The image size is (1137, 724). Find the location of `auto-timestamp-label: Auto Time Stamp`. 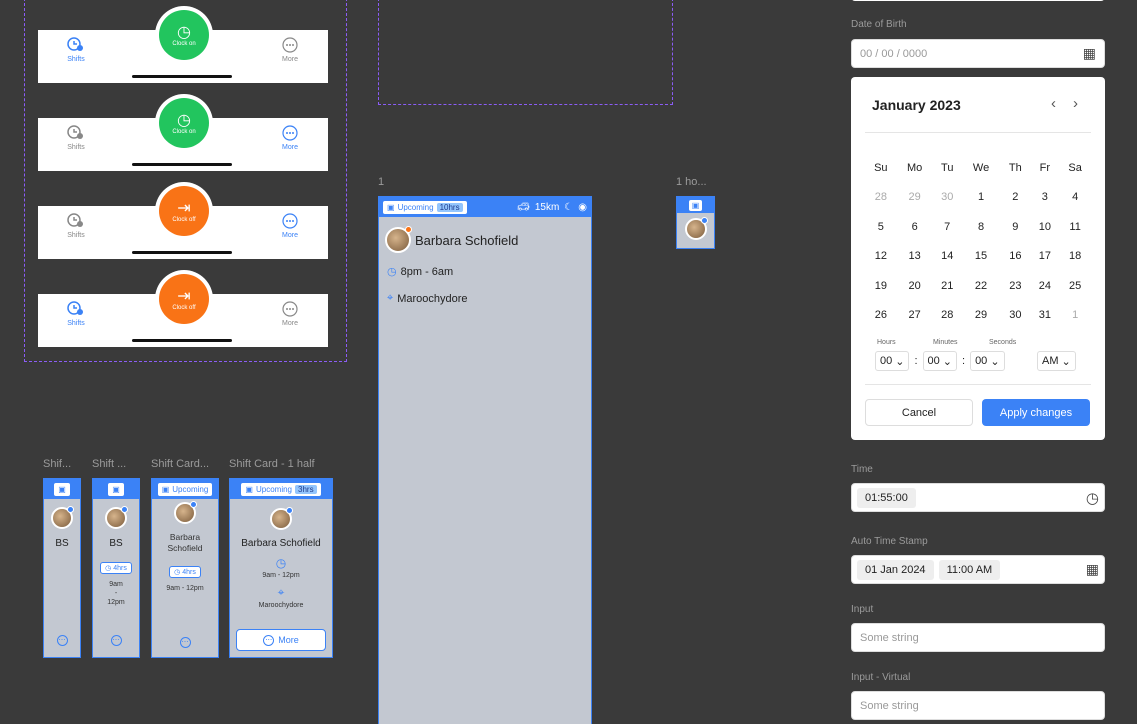

auto-timestamp-label: Auto Time Stamp is located at coordinates (889, 541).